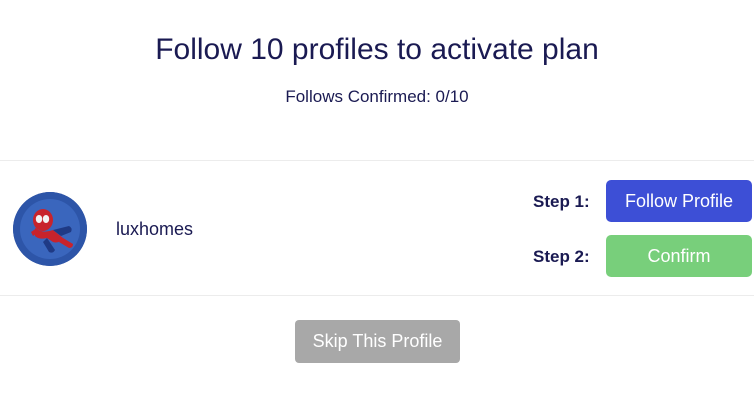 The width and height of the screenshot is (754, 419). I want to click on step2-label: Step 2:, so click(561, 256).